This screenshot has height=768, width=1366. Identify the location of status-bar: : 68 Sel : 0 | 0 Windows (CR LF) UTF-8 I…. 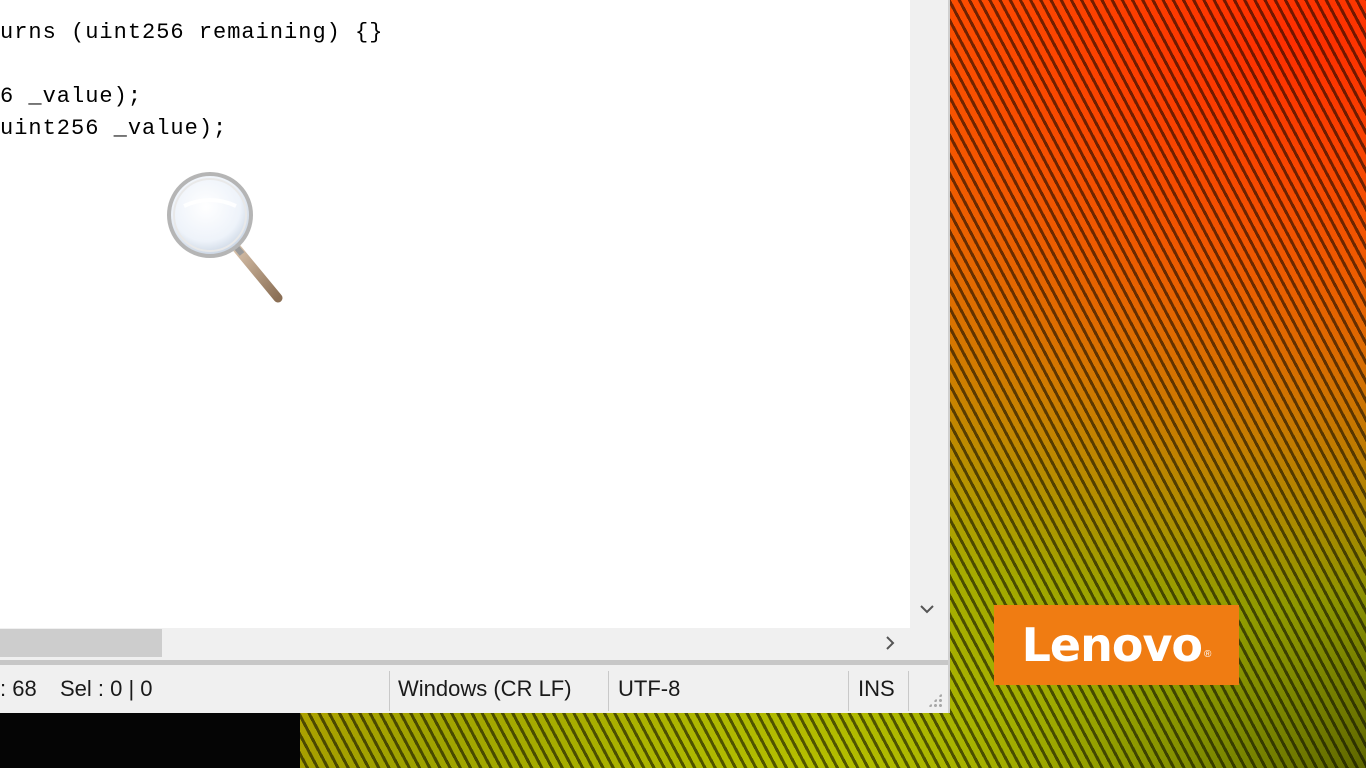
(474, 689).